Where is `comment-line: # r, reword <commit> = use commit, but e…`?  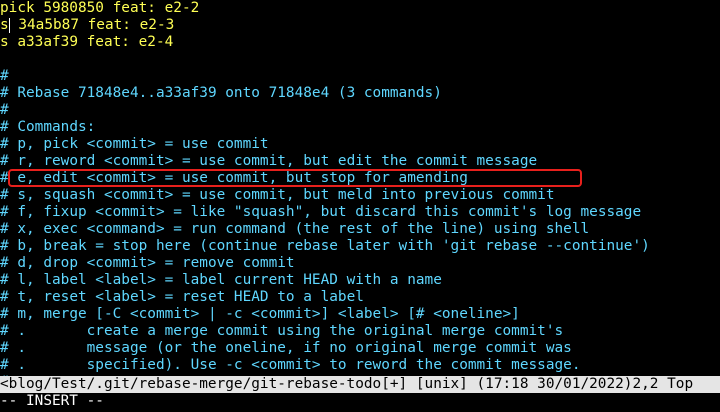
comment-line: # r, reword <commit> = use commit, but e… is located at coordinates (268, 161).